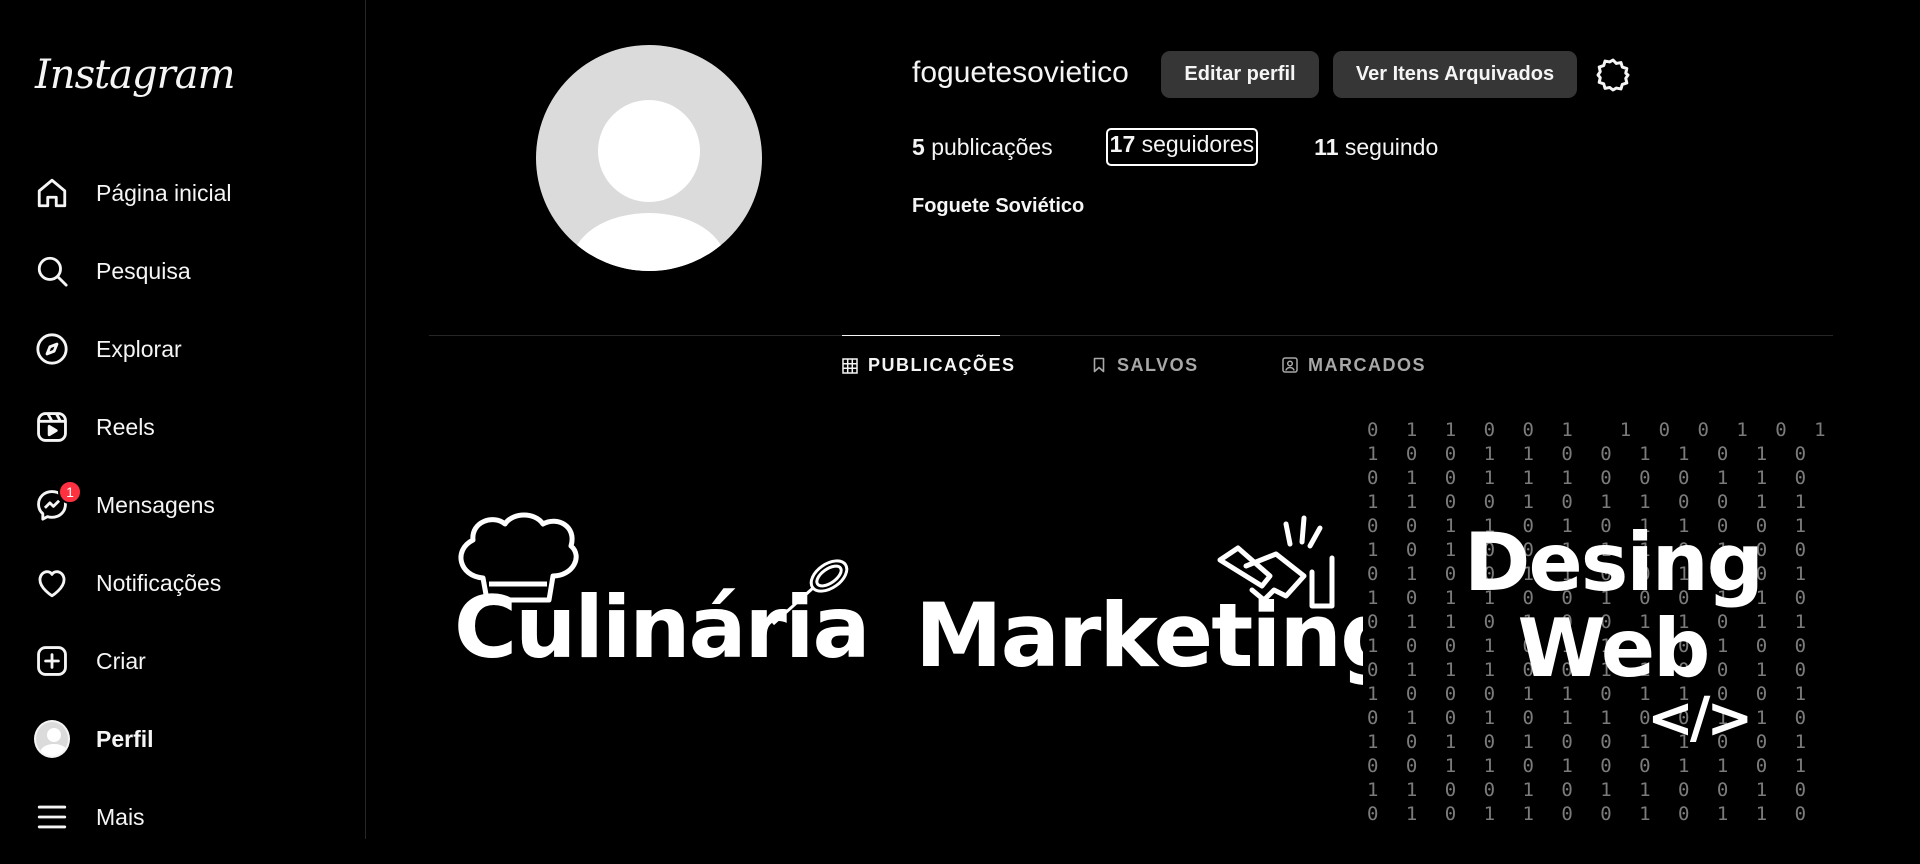 The height and width of the screenshot is (864, 1920). I want to click on messenger-icon: 1, so click(58, 501).